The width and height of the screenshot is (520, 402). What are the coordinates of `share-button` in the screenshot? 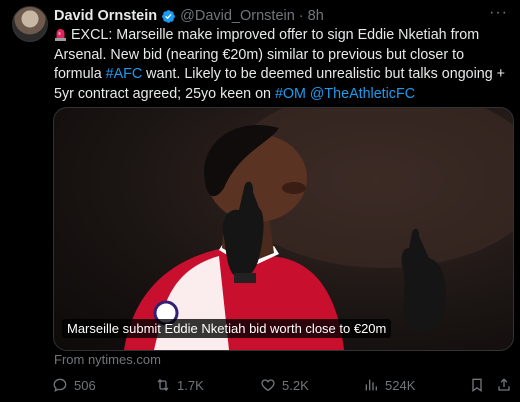 It's located at (507, 385).